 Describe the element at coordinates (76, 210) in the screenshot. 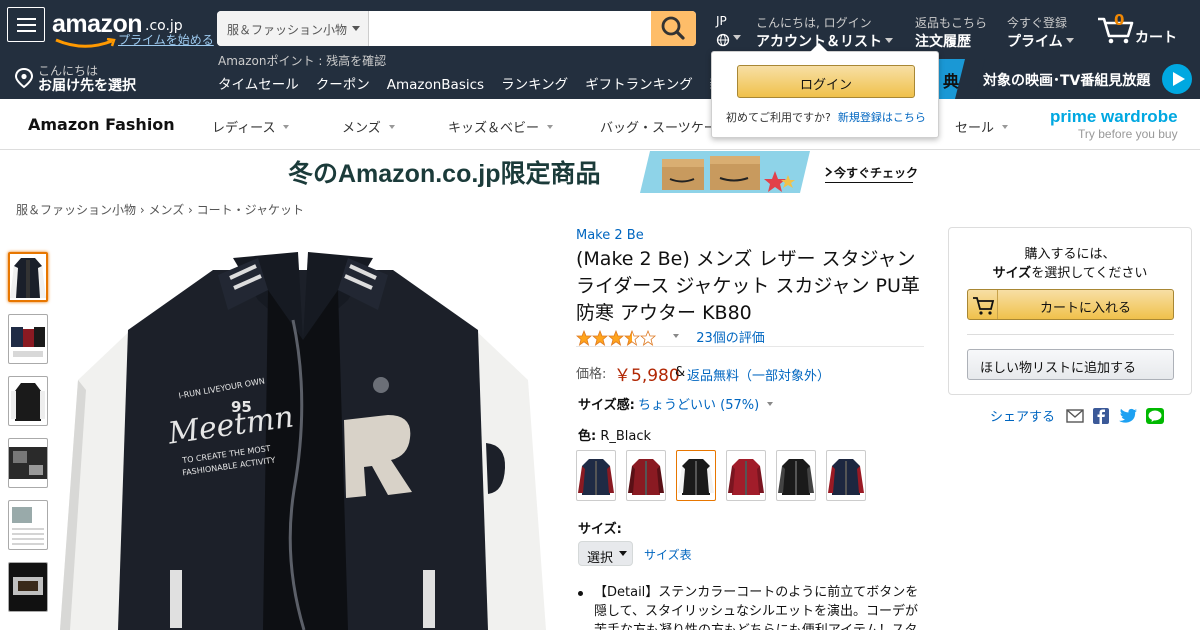

I see `breadcrumb-item: 服＆ファッション小物` at that location.